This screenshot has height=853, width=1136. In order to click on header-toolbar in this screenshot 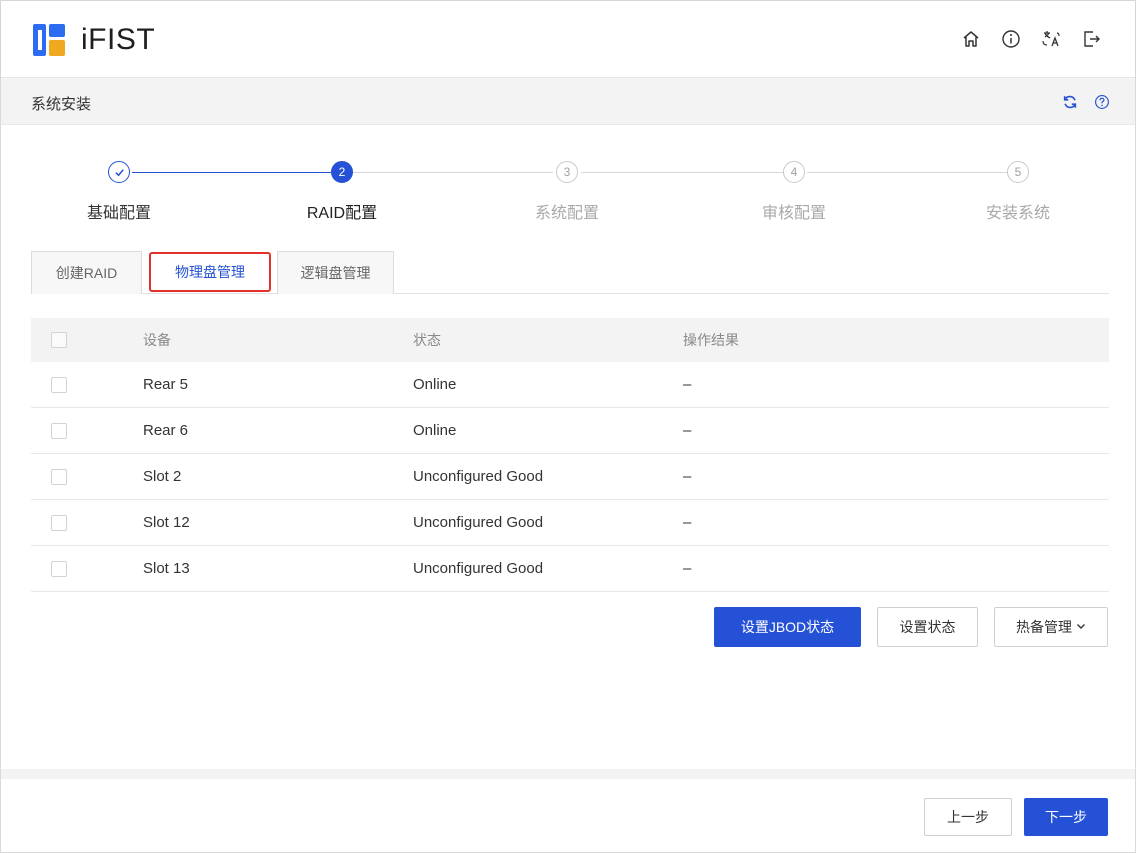, I will do `click(1031, 39)`.